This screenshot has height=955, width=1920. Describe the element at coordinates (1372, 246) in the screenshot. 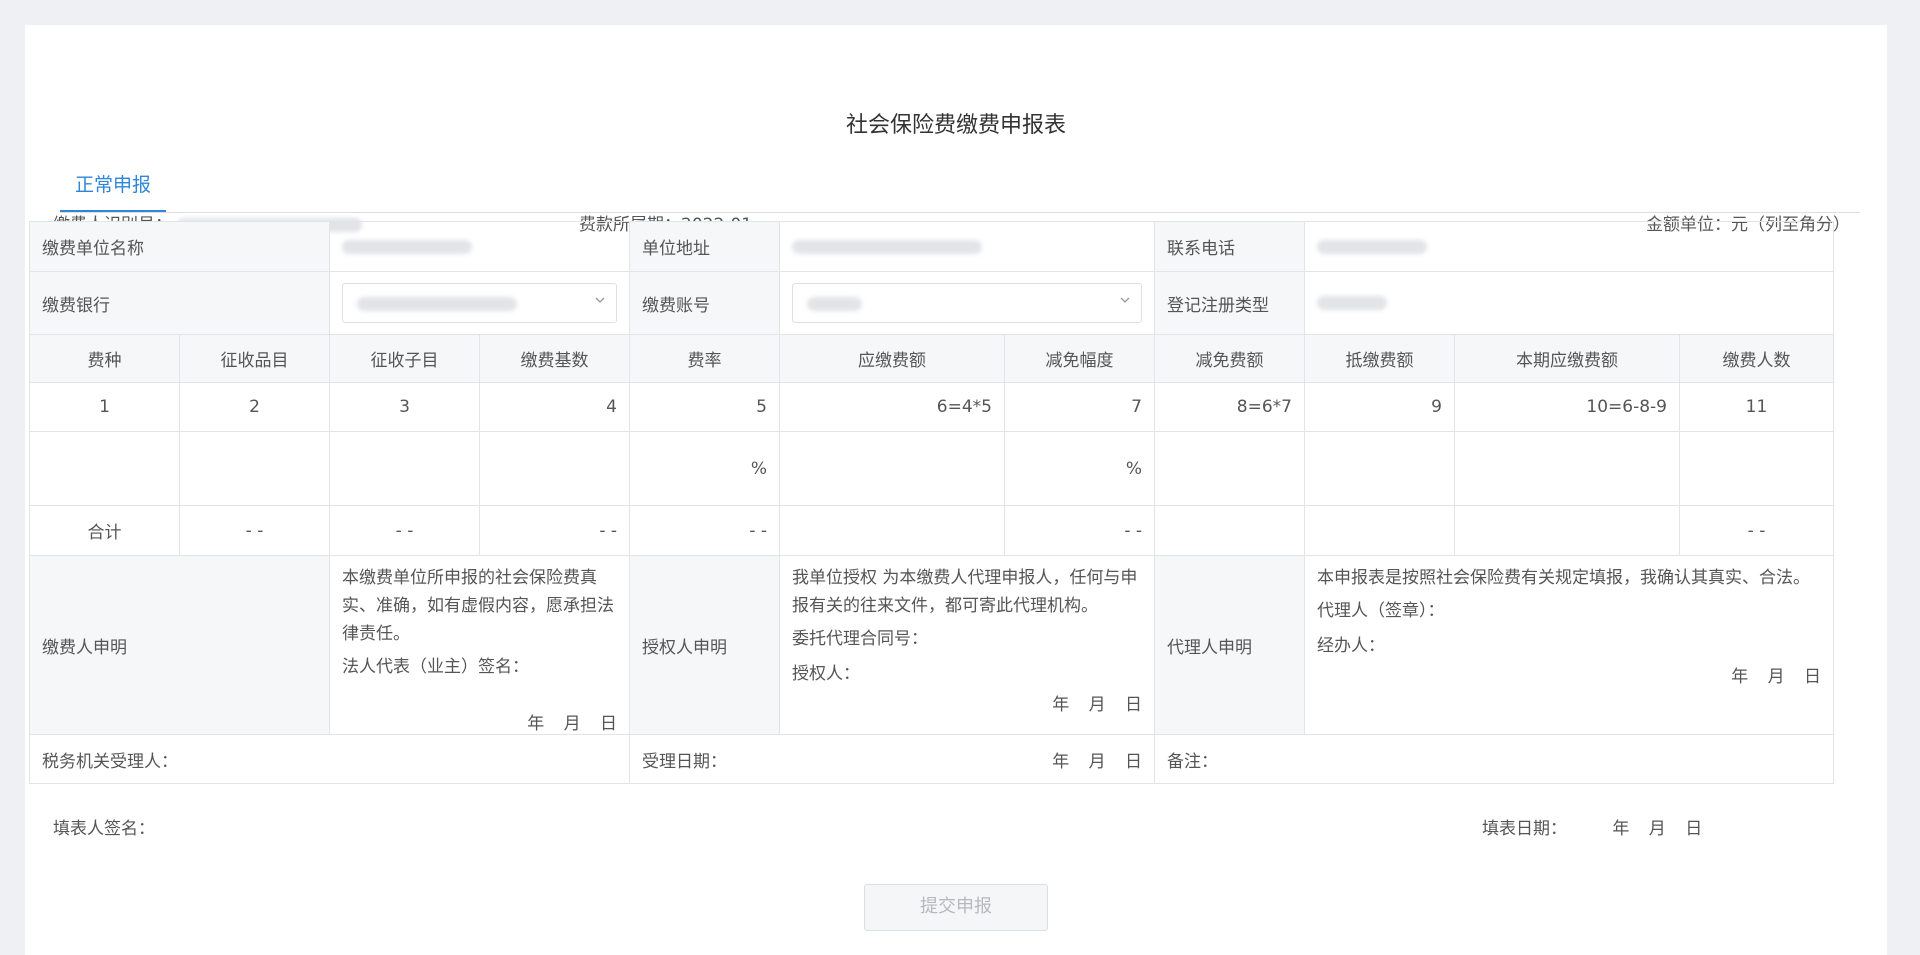

I see `phone-redacted` at that location.